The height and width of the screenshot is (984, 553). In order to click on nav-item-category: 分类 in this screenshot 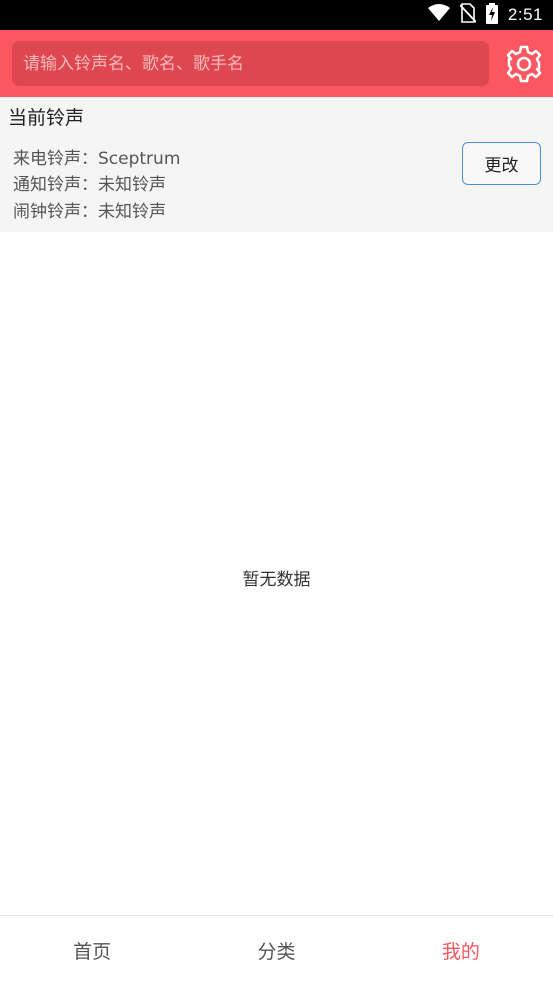, I will do `click(276, 950)`.